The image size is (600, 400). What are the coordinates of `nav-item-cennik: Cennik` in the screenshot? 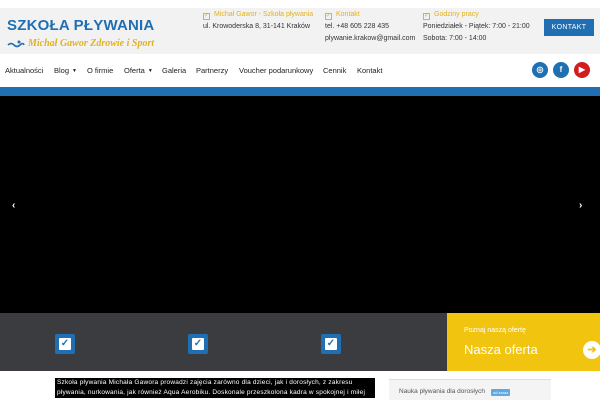 It's located at (334, 70).